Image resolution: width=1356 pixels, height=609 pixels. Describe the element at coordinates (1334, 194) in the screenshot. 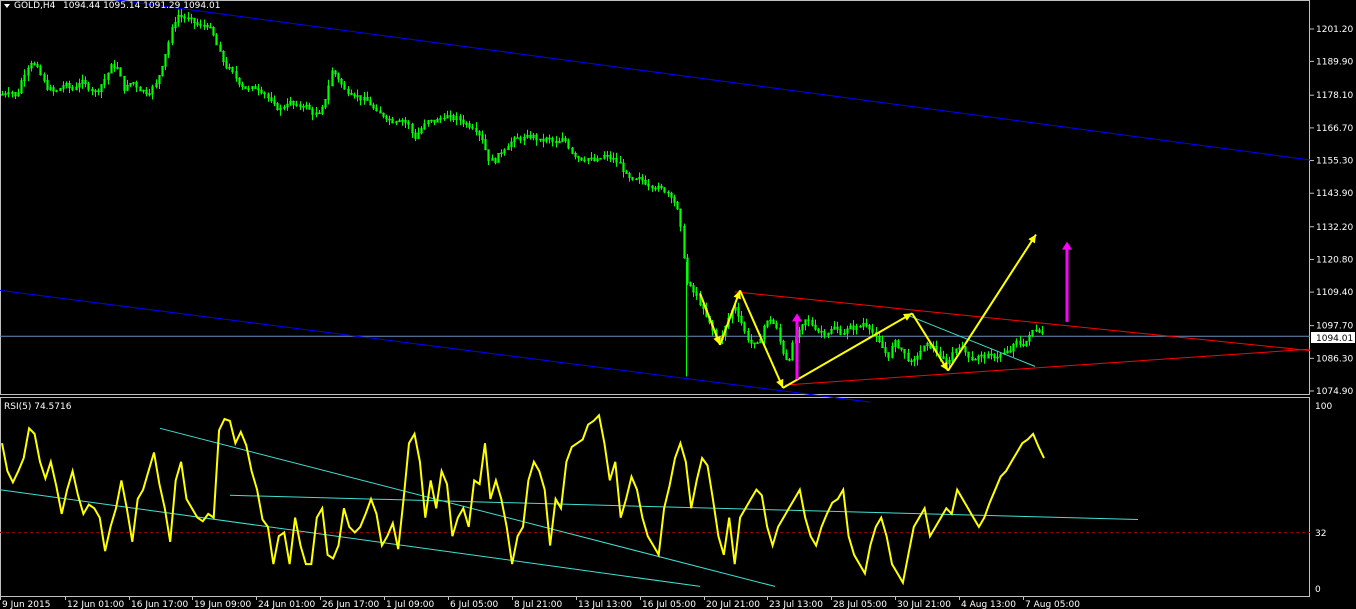

I see `price-tick-label: 1143.90` at that location.